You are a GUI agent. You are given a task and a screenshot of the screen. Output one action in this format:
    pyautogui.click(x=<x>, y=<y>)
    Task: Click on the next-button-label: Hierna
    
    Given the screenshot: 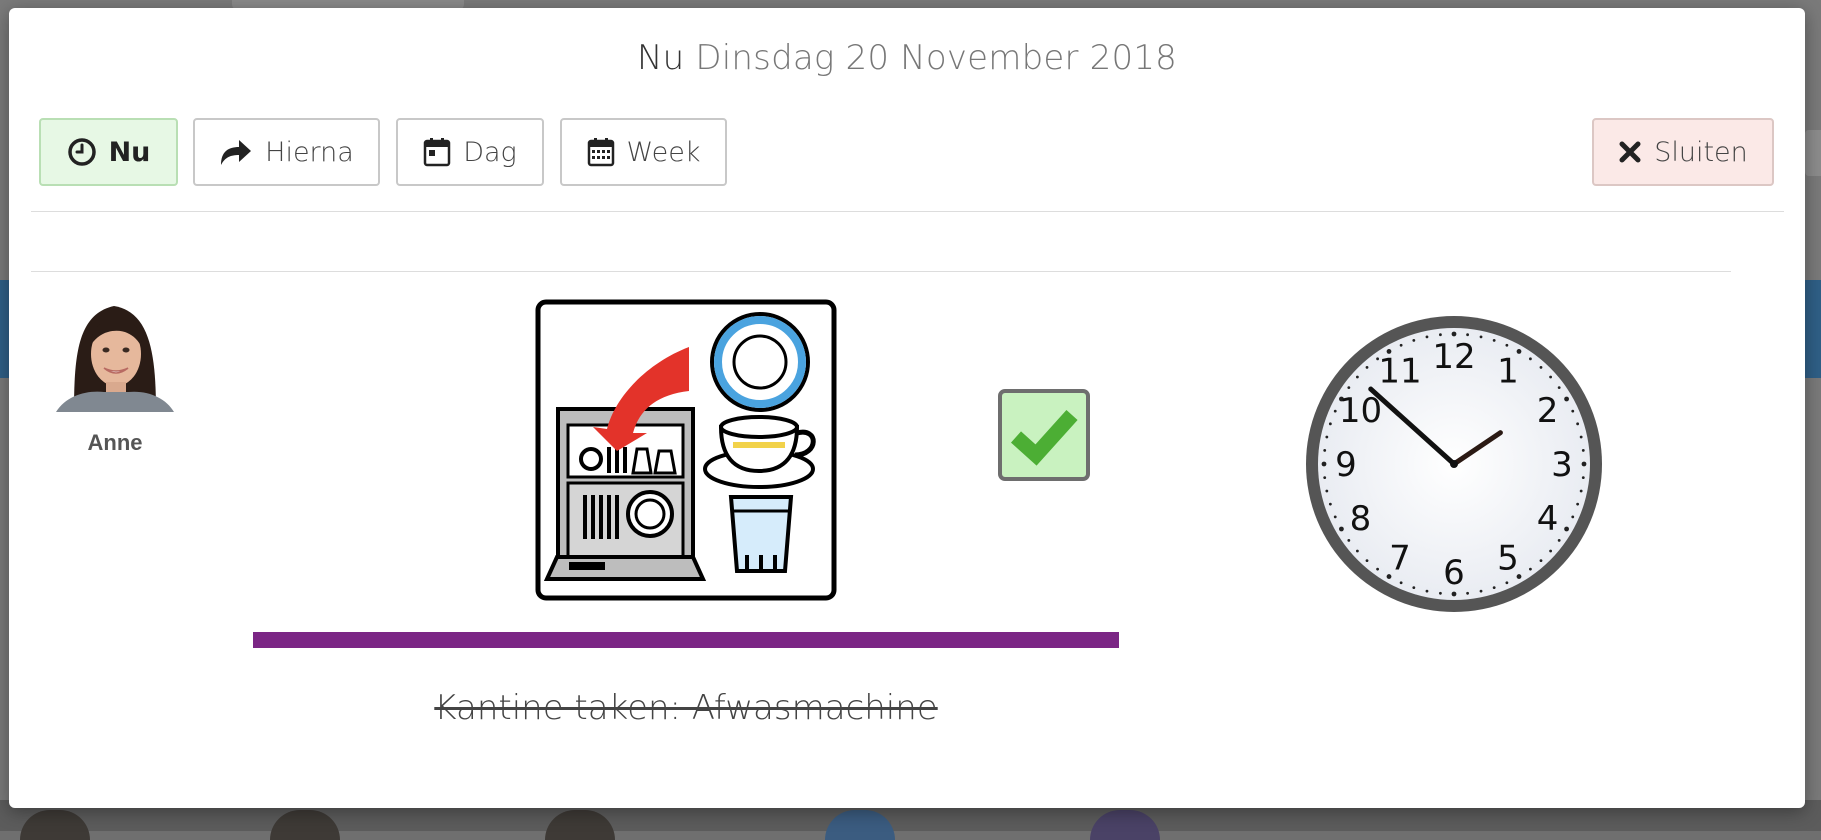 What is the action you would take?
    pyautogui.click(x=309, y=152)
    